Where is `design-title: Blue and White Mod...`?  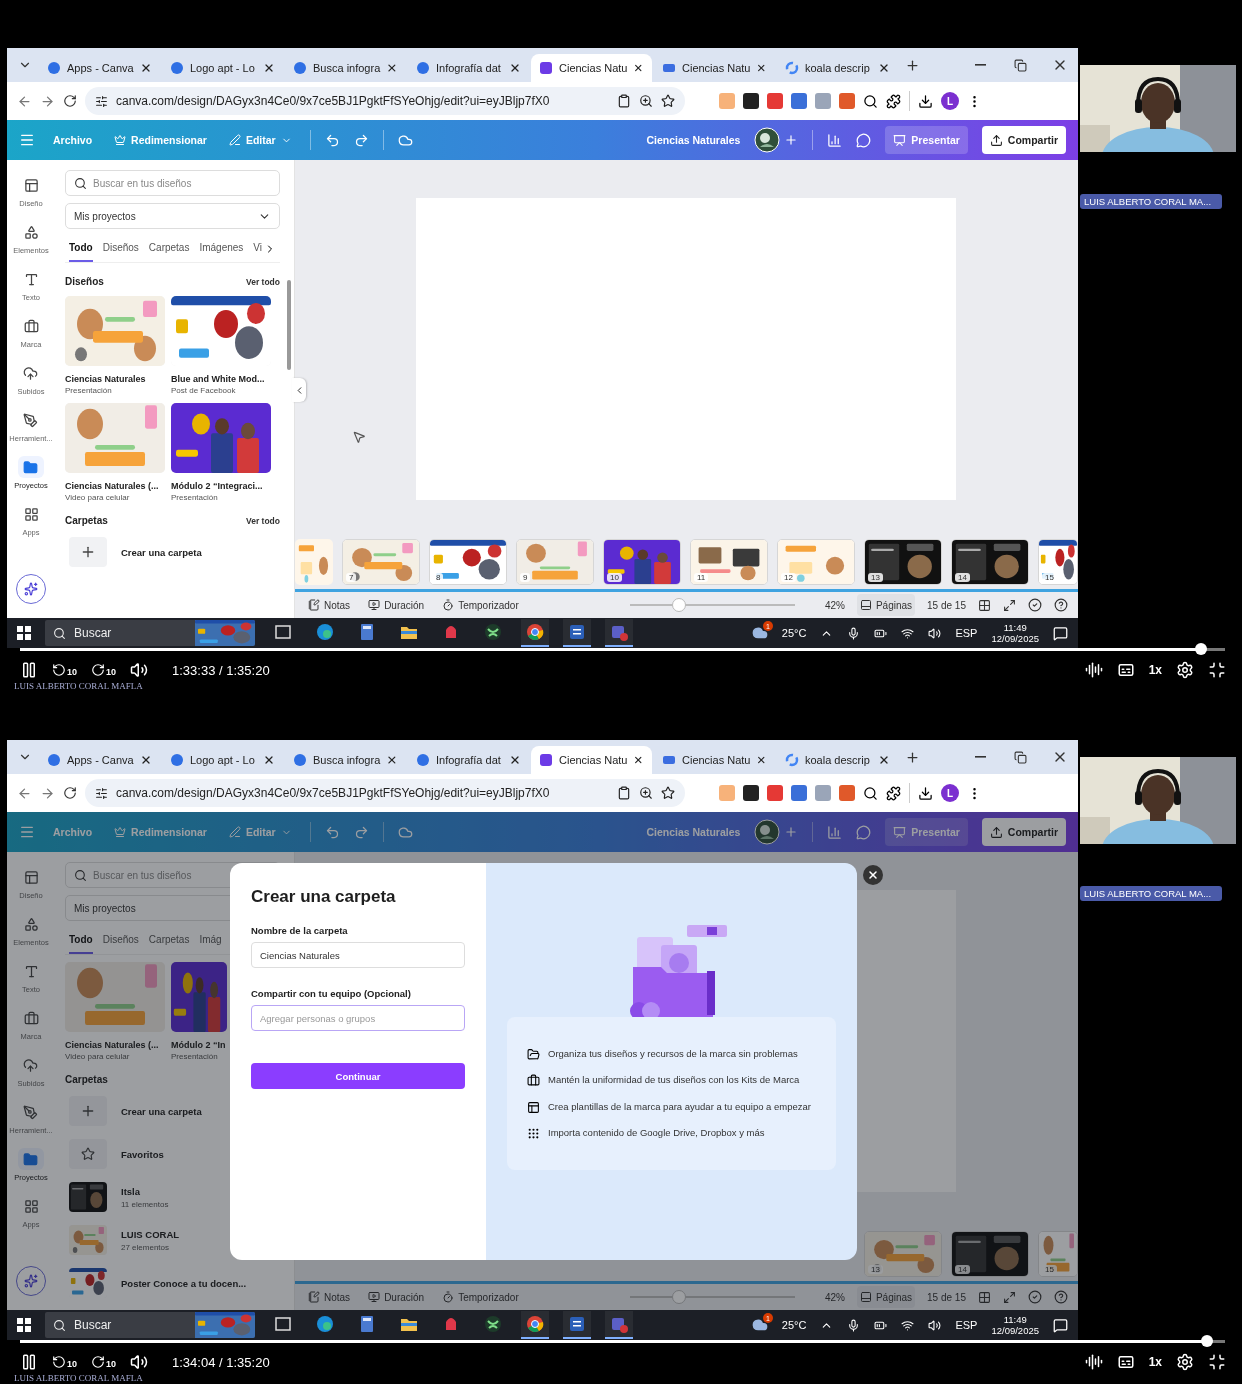 design-title: Blue and White Mod... is located at coordinates (221, 379).